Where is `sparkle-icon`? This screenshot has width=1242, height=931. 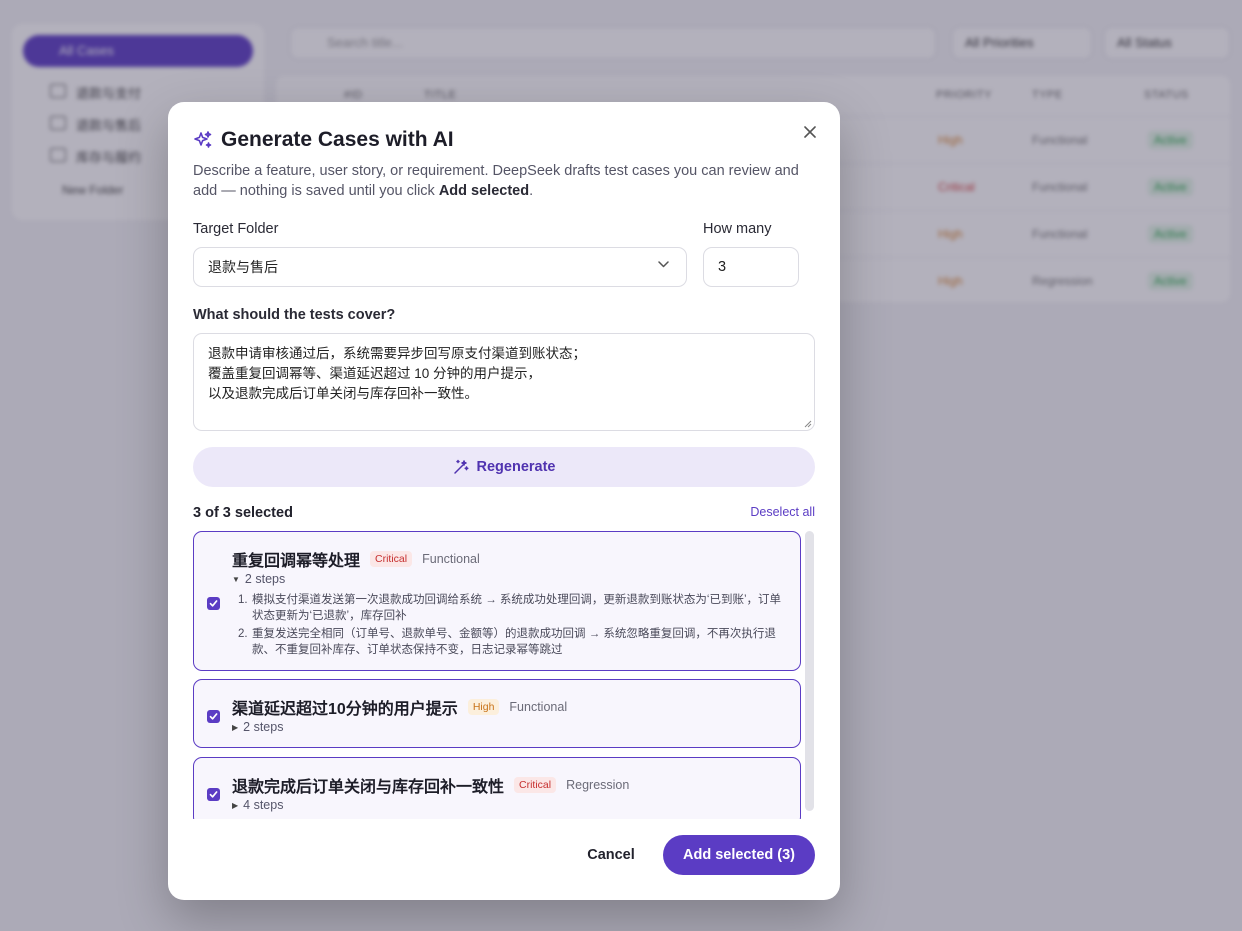 sparkle-icon is located at coordinates (203, 140).